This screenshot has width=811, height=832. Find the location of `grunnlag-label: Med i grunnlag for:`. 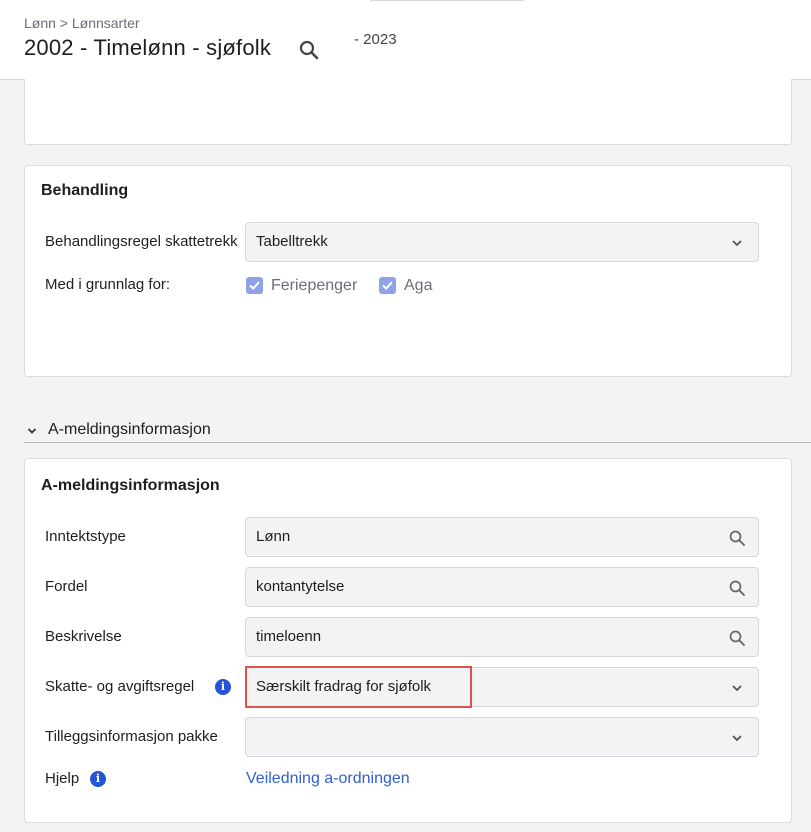

grunnlag-label: Med i grunnlag for: is located at coordinates (108, 284).